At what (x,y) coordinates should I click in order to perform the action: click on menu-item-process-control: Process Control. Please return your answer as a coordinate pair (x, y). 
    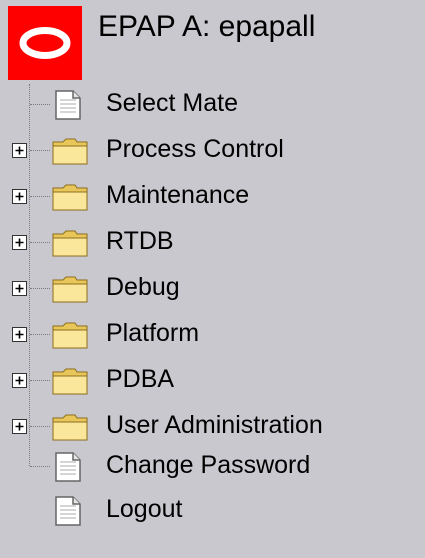
    Looking at the image, I should click on (212, 150).